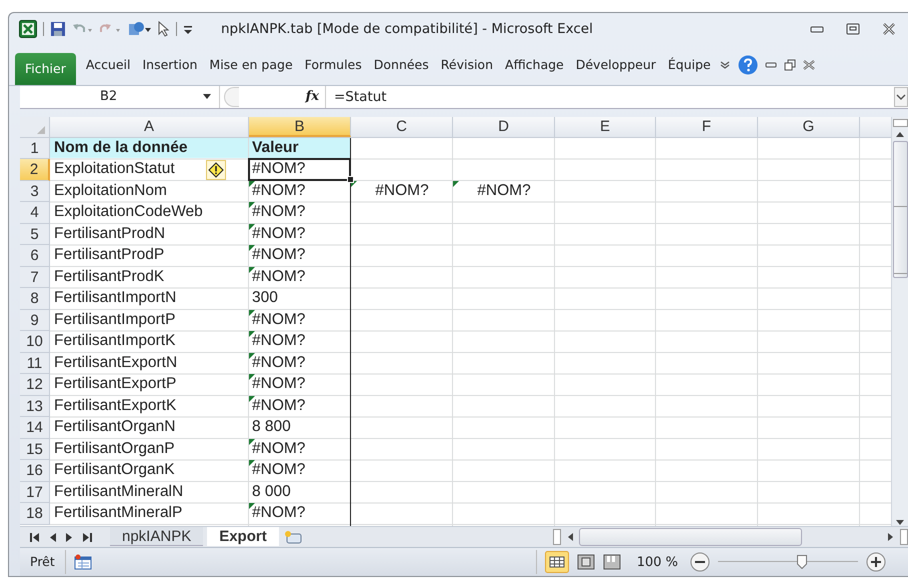 This screenshot has height=579, width=908. What do you see at coordinates (52, 537) in the screenshot?
I see `previous-sheet-icon` at bounding box center [52, 537].